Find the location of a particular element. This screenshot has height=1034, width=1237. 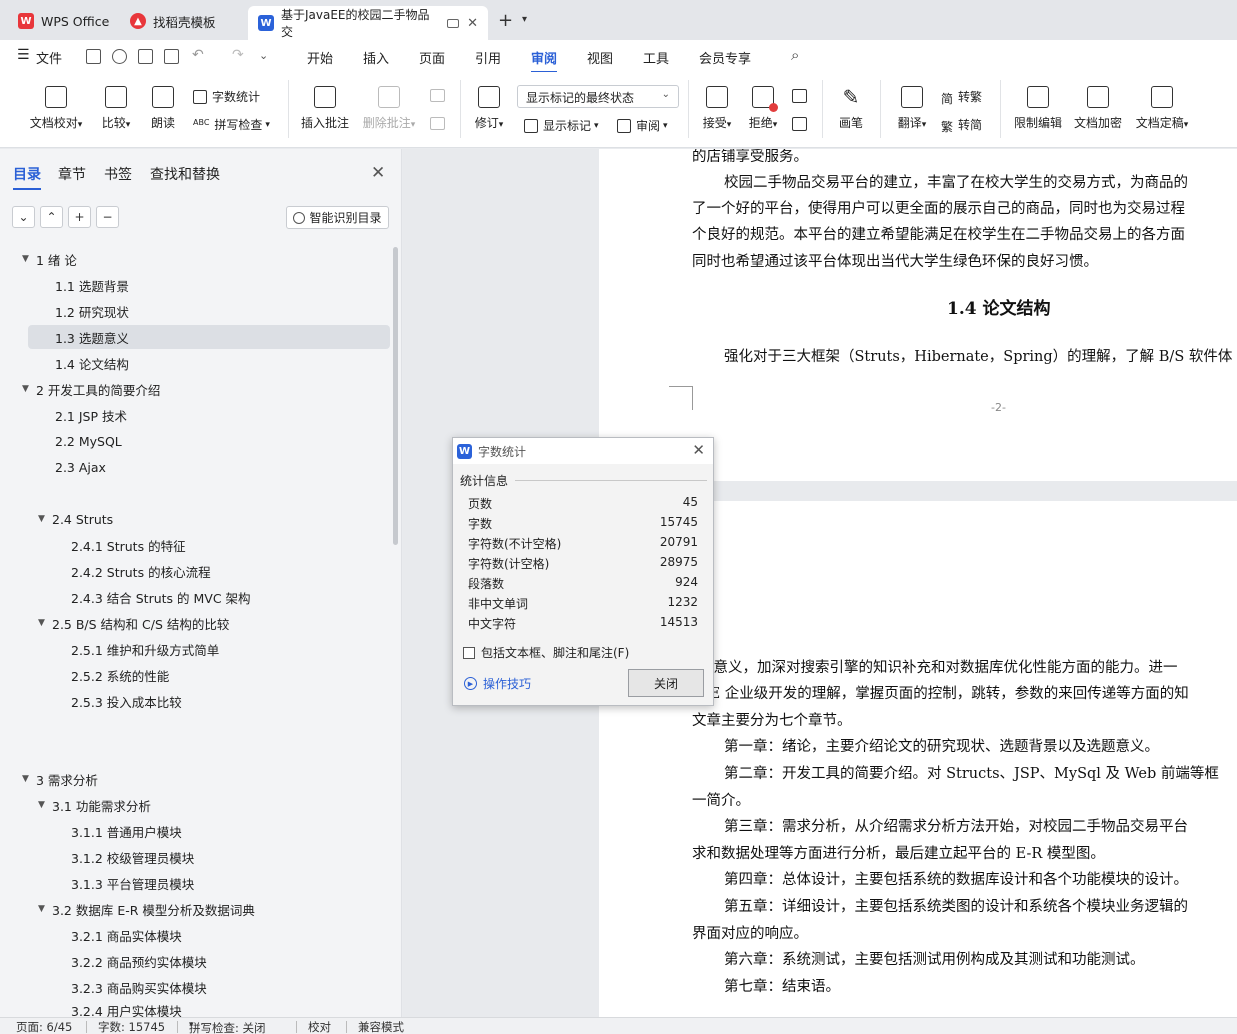

toc-item: ▼ 3 需求分析 is located at coordinates (60, 779).